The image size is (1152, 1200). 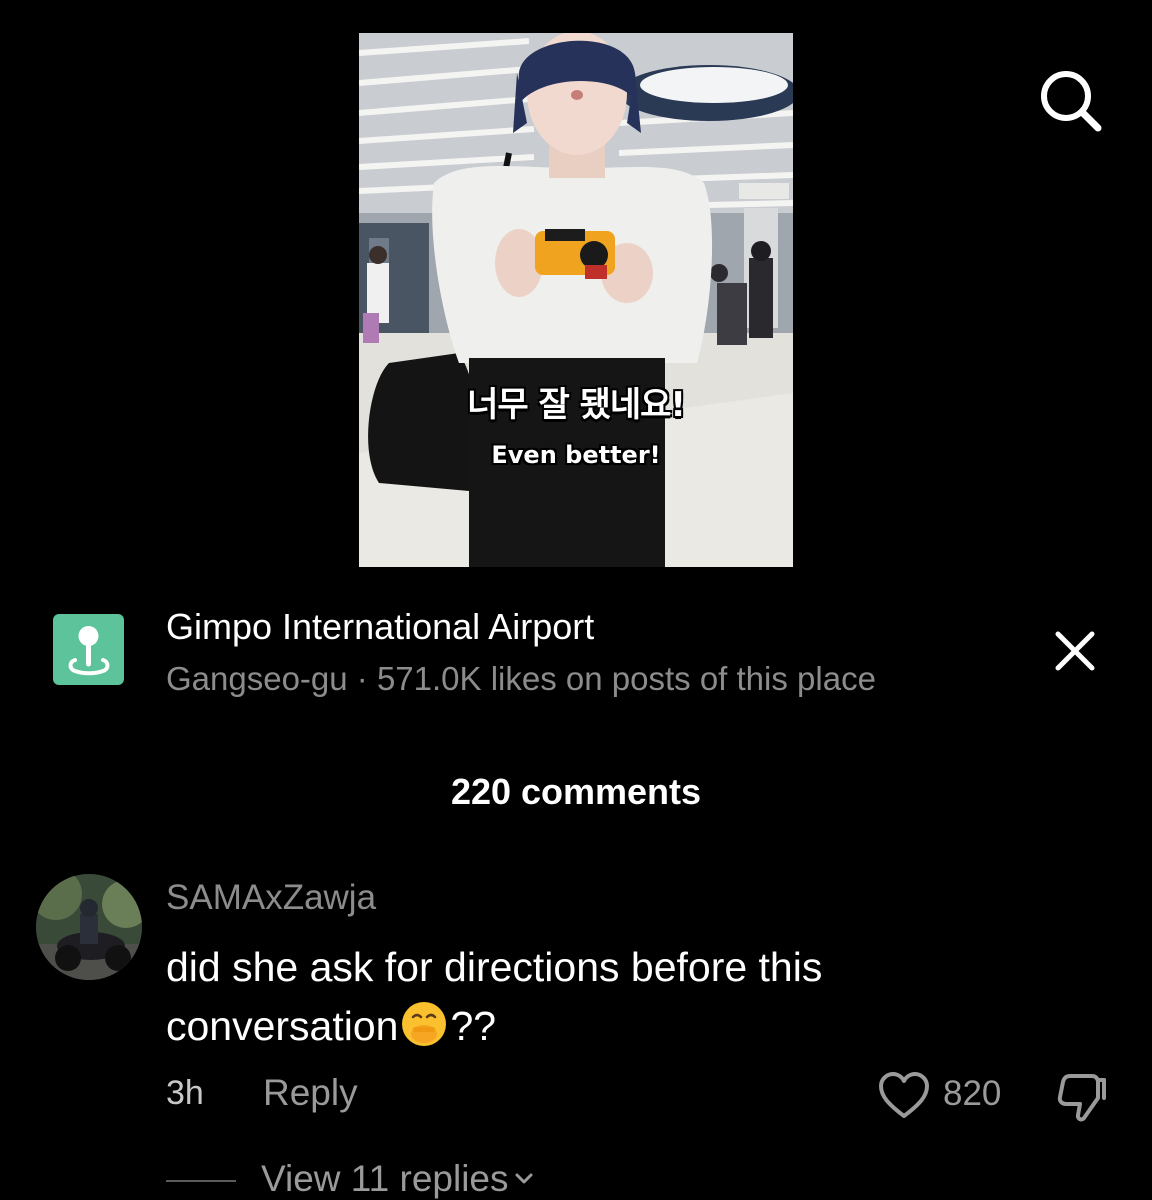 I want to click on like-count: 820, so click(x=972, y=1093).